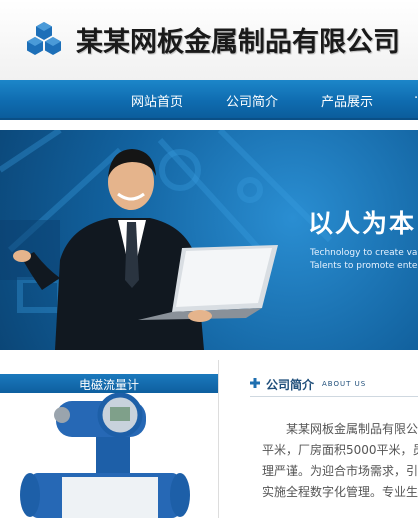 Image resolution: width=418 pixels, height=518 pixels. I want to click on about-heading: 公司简介, so click(290, 384).